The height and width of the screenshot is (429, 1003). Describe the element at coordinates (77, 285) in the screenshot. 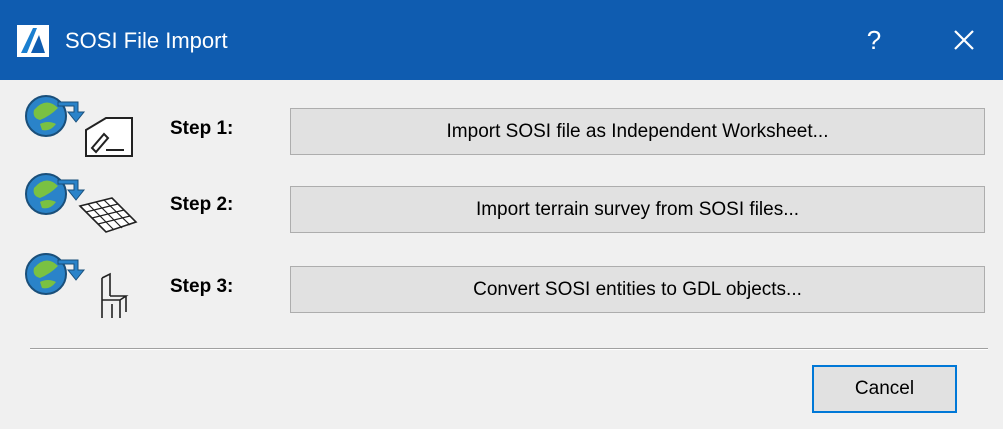

I see `sosi-gdl-object-icon` at that location.